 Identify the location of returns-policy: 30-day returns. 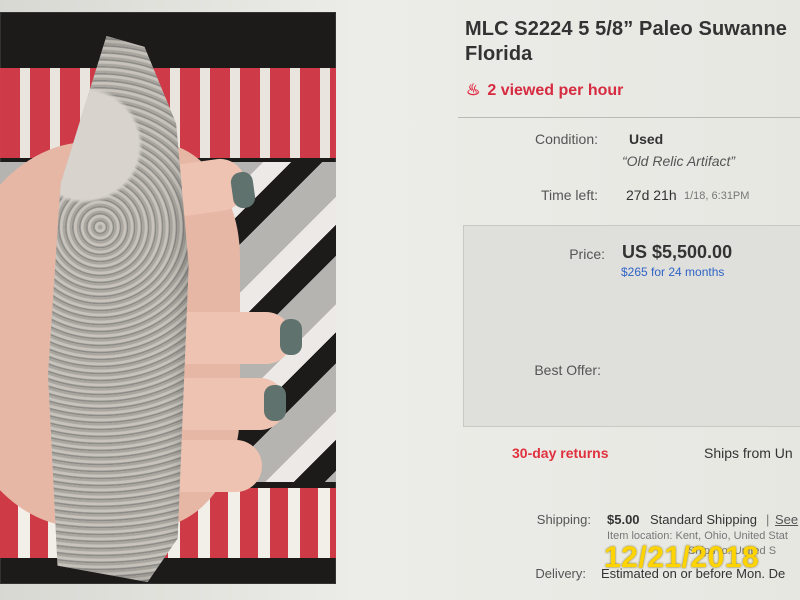
(560, 453).